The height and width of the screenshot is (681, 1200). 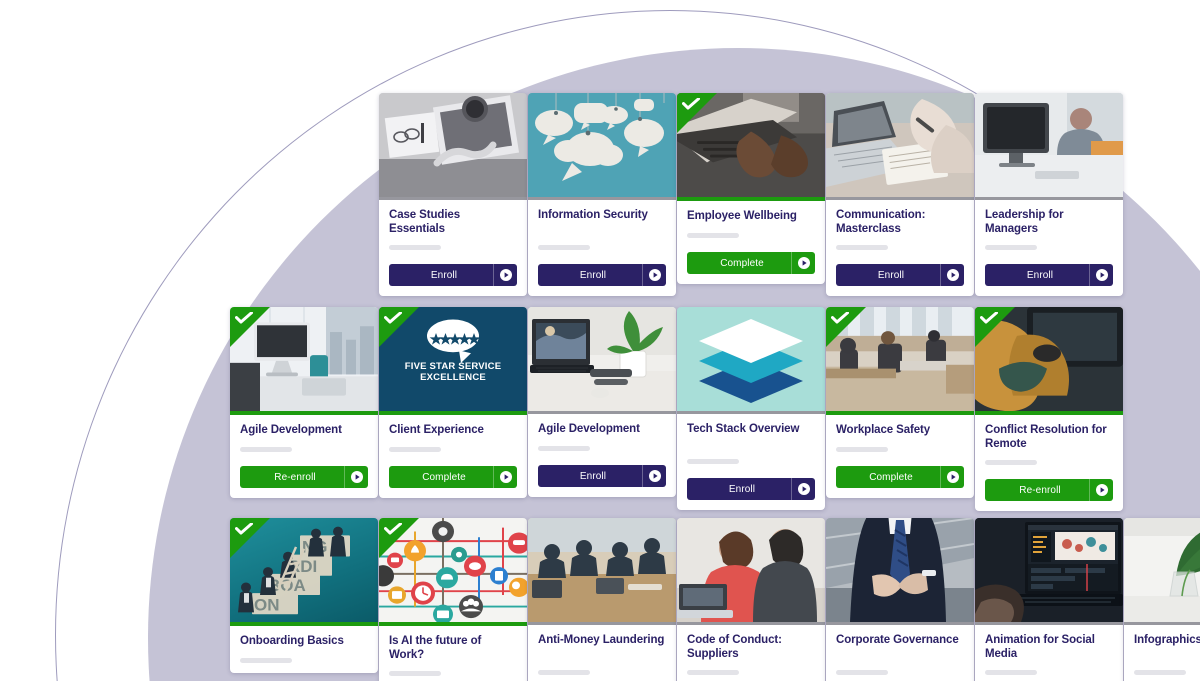 I want to click on course-card: Agile Development Re-enroll, so click(x=304, y=402).